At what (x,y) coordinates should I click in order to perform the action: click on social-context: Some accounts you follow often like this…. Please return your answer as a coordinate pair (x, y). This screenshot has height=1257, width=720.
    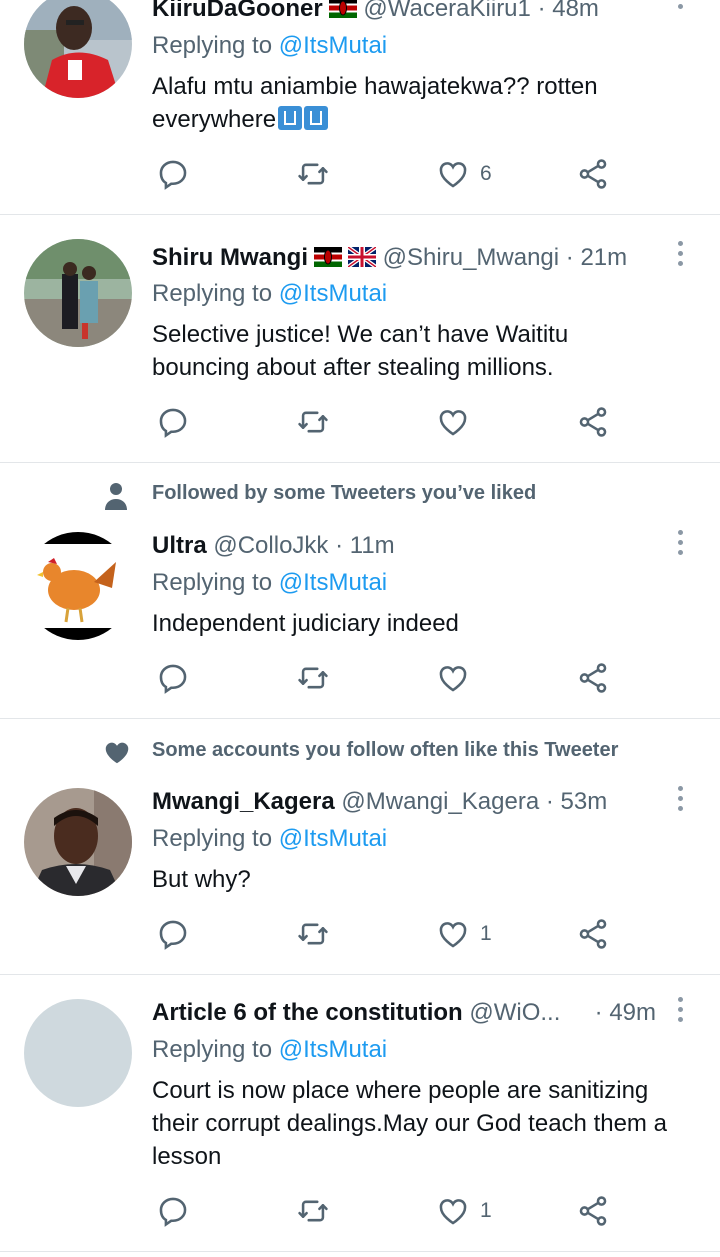
    Looking at the image, I should click on (360, 753).